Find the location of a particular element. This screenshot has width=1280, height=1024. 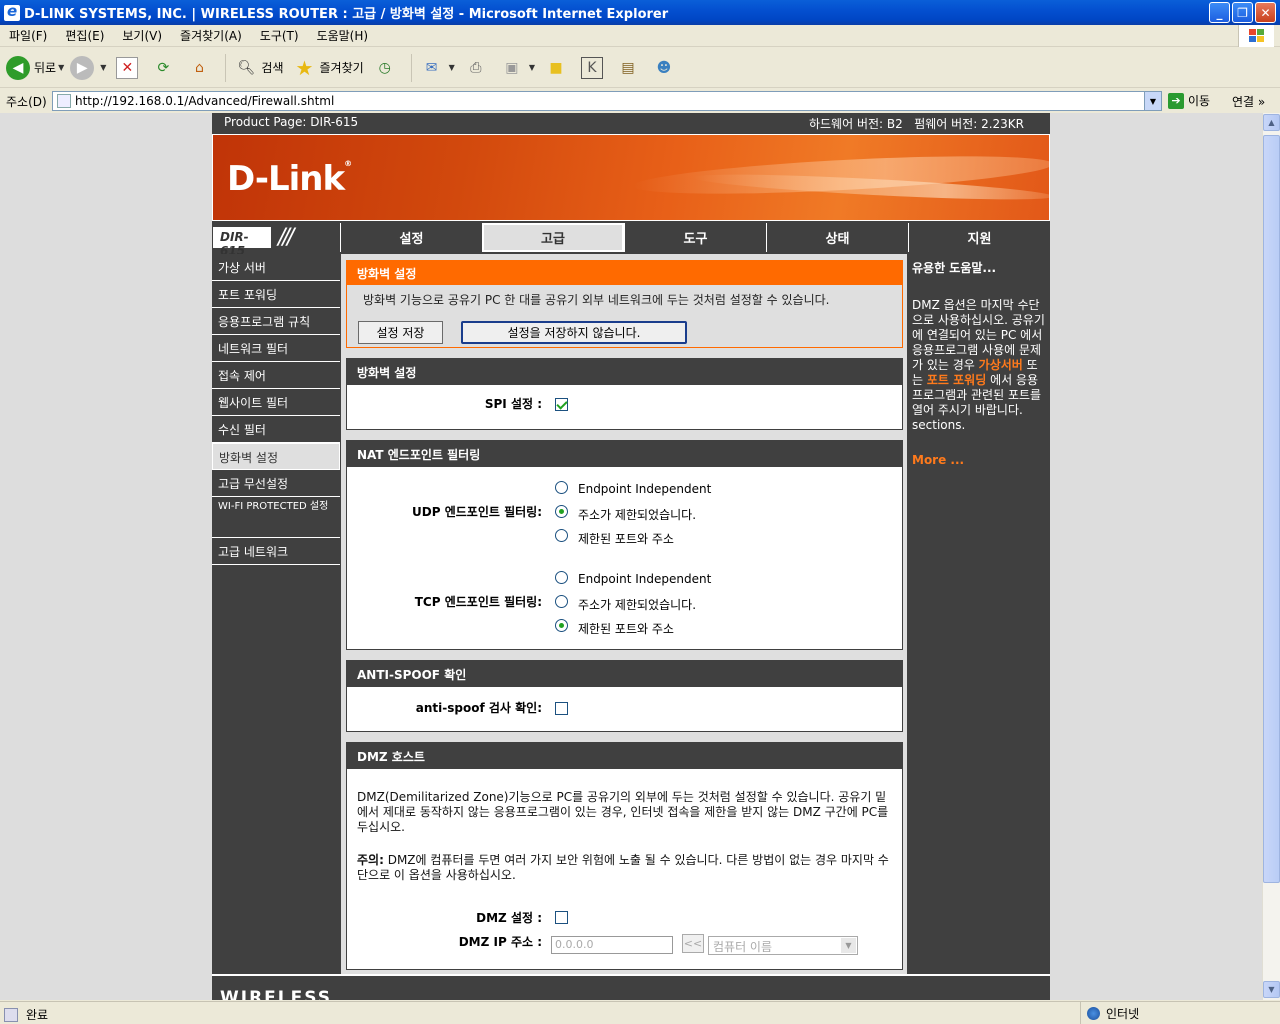

star-icon: ★ is located at coordinates (304, 67).